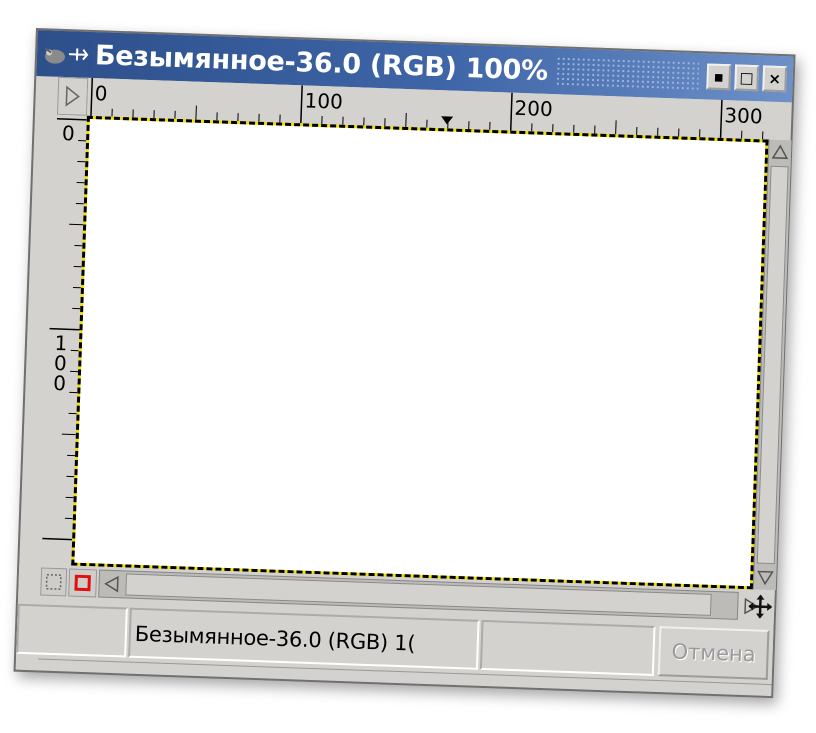 This screenshot has height=733, width=816. Describe the element at coordinates (275, 638) in the screenshot. I see `image-status-label: Безымянное-36.0 (RGB) 1(` at that location.